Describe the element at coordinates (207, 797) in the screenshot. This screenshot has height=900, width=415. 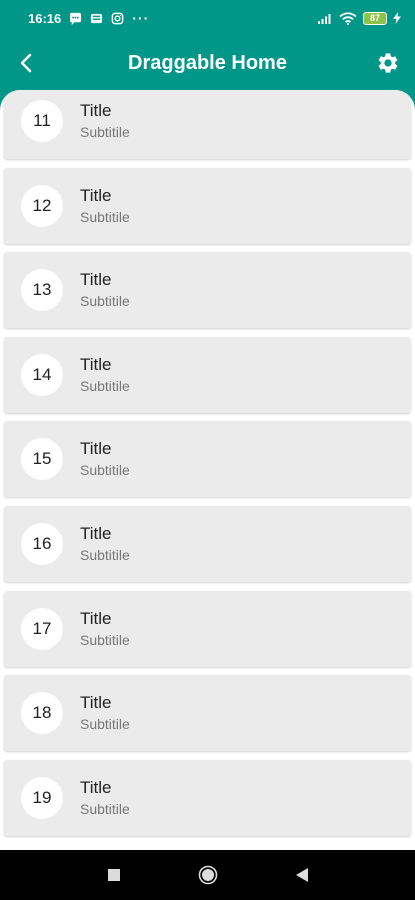
I see `list-item: 19 Title Subtitile` at that location.